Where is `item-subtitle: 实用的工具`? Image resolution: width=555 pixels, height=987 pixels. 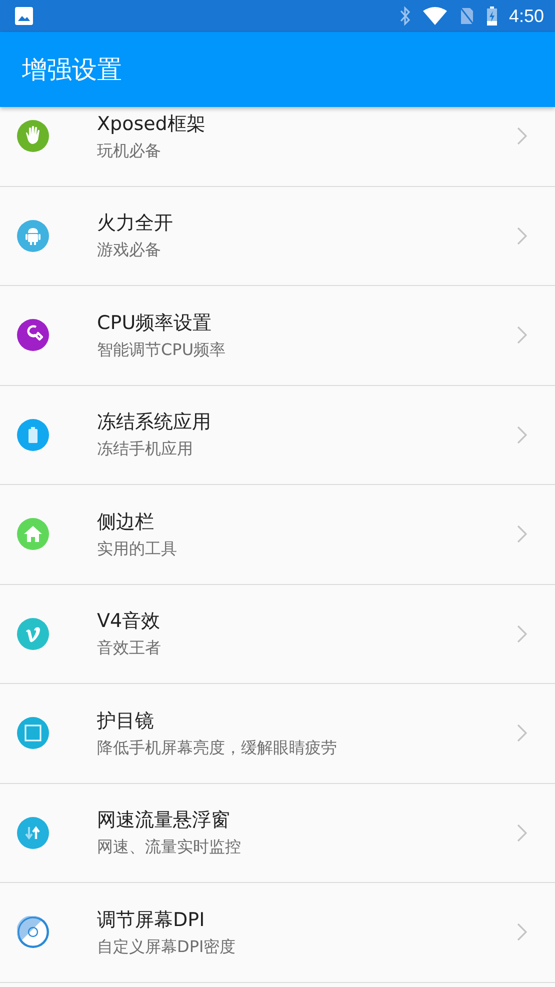 item-subtitle: 实用的工具 is located at coordinates (137, 549).